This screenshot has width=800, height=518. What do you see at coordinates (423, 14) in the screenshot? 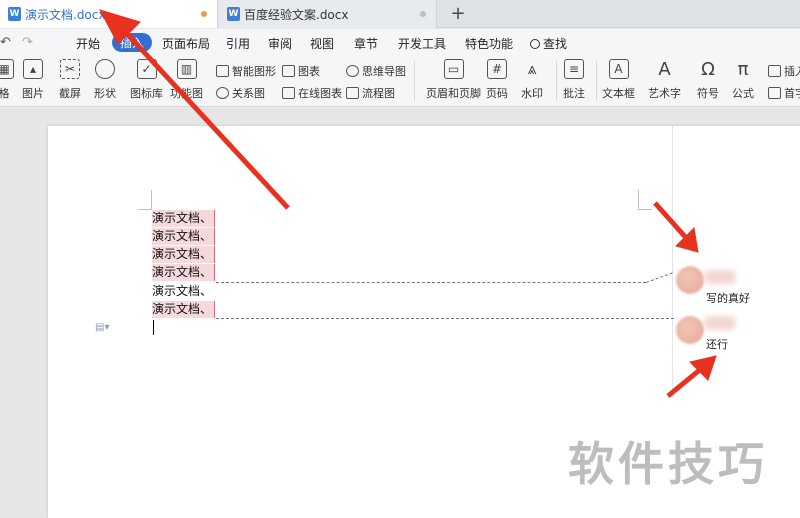
I see `saved-dot-icon` at bounding box center [423, 14].